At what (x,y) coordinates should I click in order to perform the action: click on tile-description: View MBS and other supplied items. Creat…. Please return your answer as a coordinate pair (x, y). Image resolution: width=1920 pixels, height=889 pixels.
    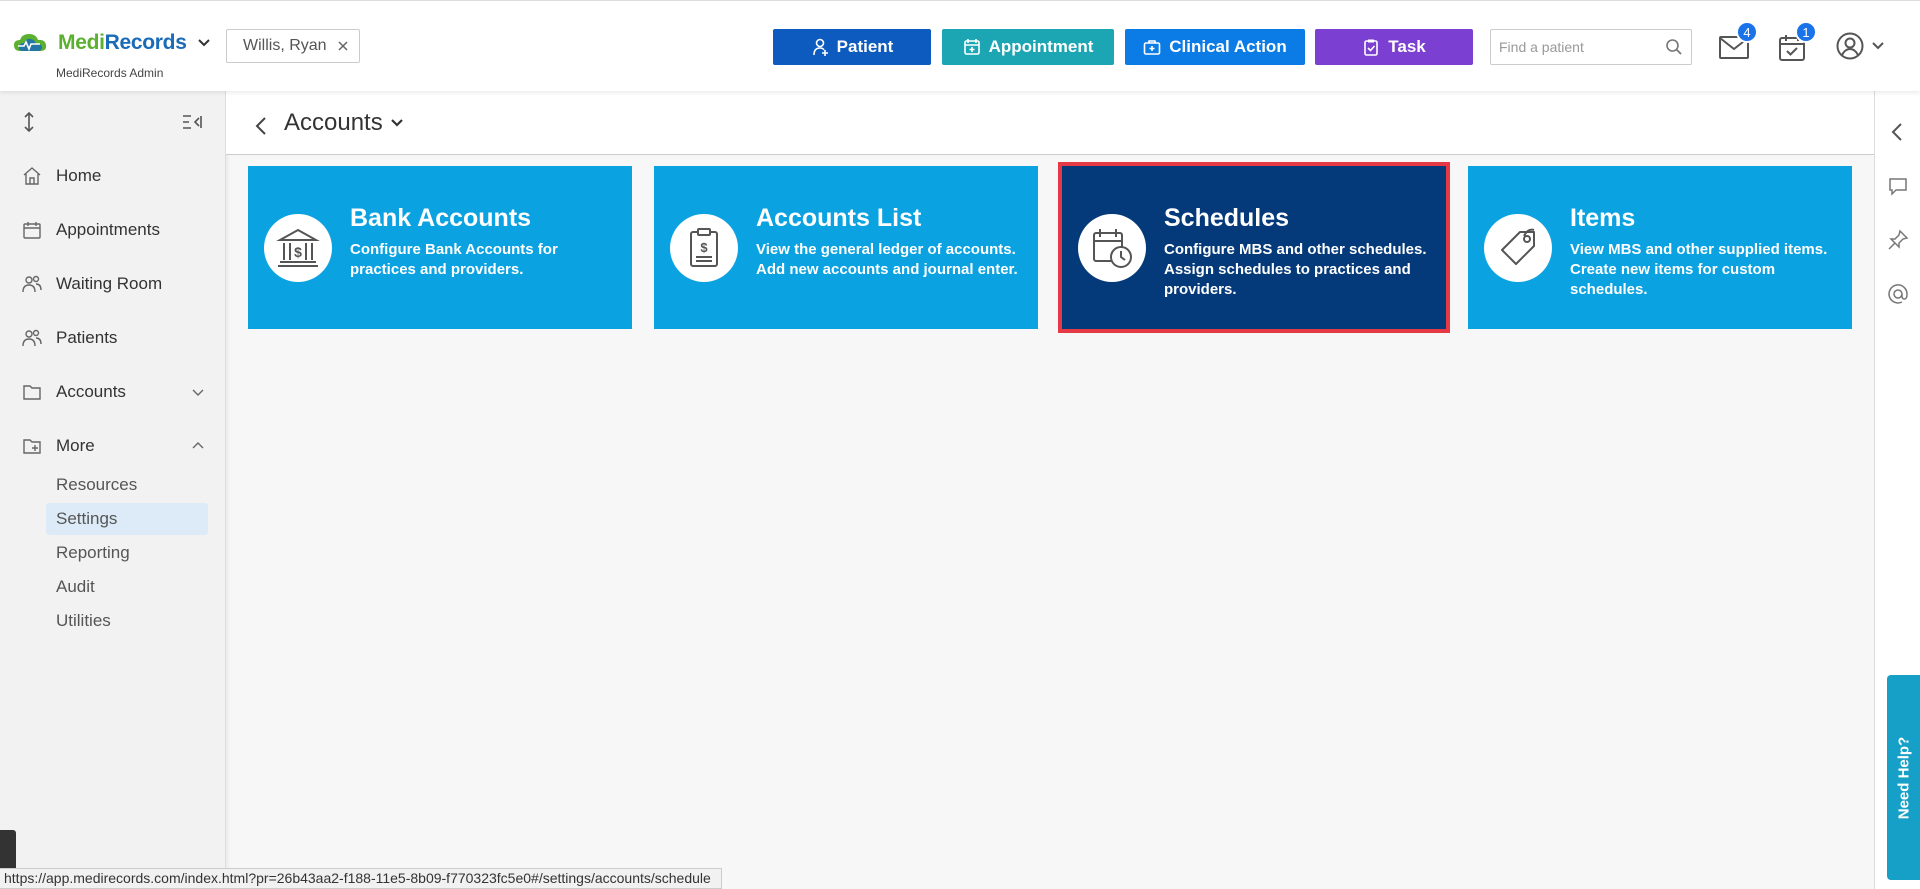
    Looking at the image, I should click on (1699, 269).